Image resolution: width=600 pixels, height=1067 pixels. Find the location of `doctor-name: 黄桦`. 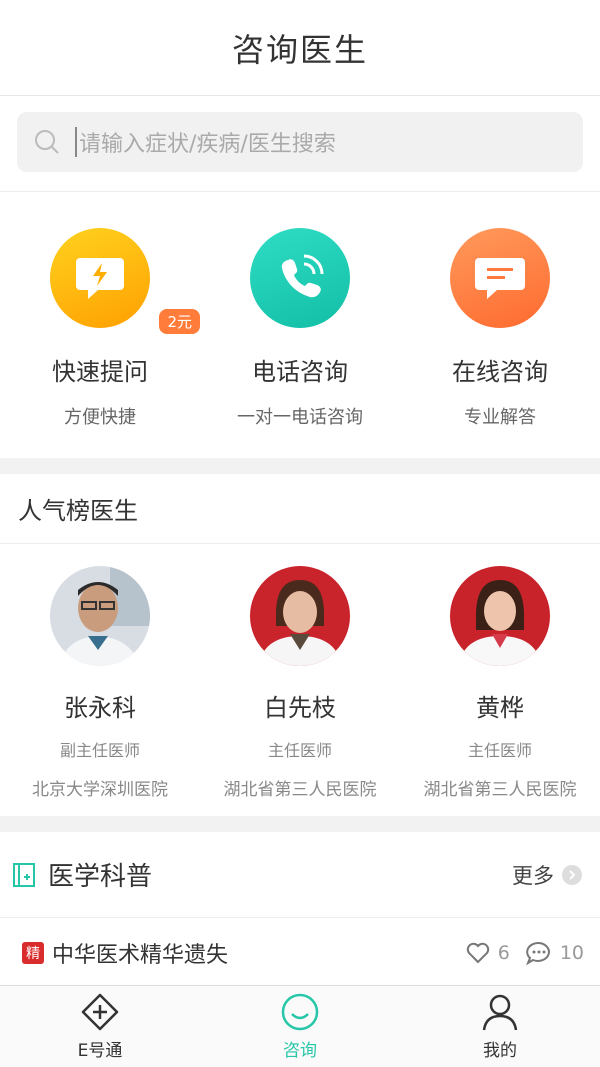

doctor-name: 黄桦 is located at coordinates (500, 708).